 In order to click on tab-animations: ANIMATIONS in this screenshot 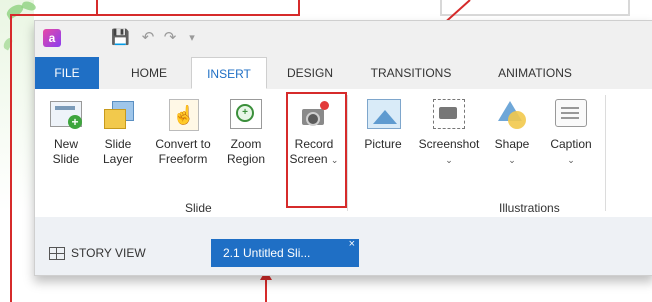, I will do `click(535, 73)`.